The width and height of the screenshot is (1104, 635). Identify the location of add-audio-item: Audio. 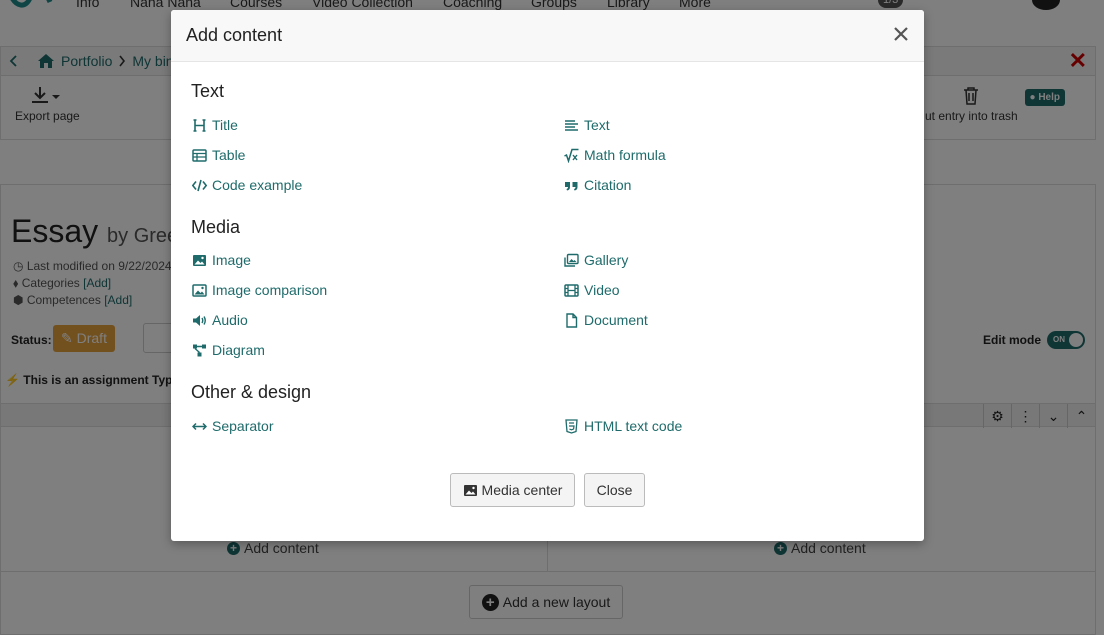
(220, 320).